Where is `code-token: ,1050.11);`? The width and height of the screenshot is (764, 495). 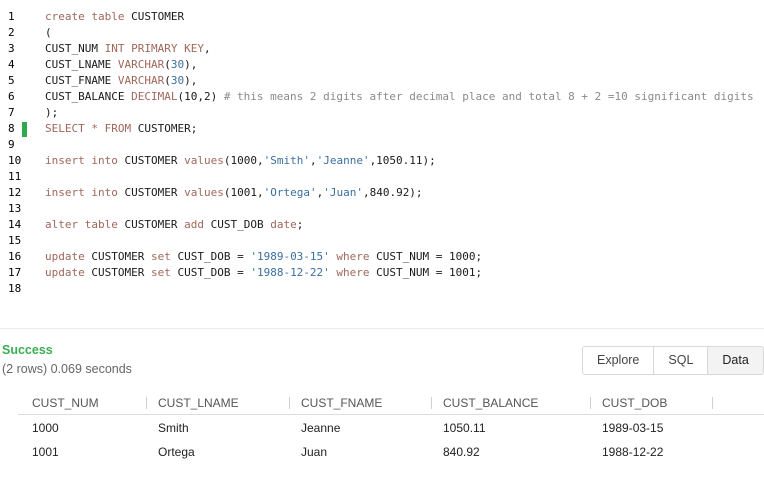
code-token: ,1050.11); is located at coordinates (402, 160).